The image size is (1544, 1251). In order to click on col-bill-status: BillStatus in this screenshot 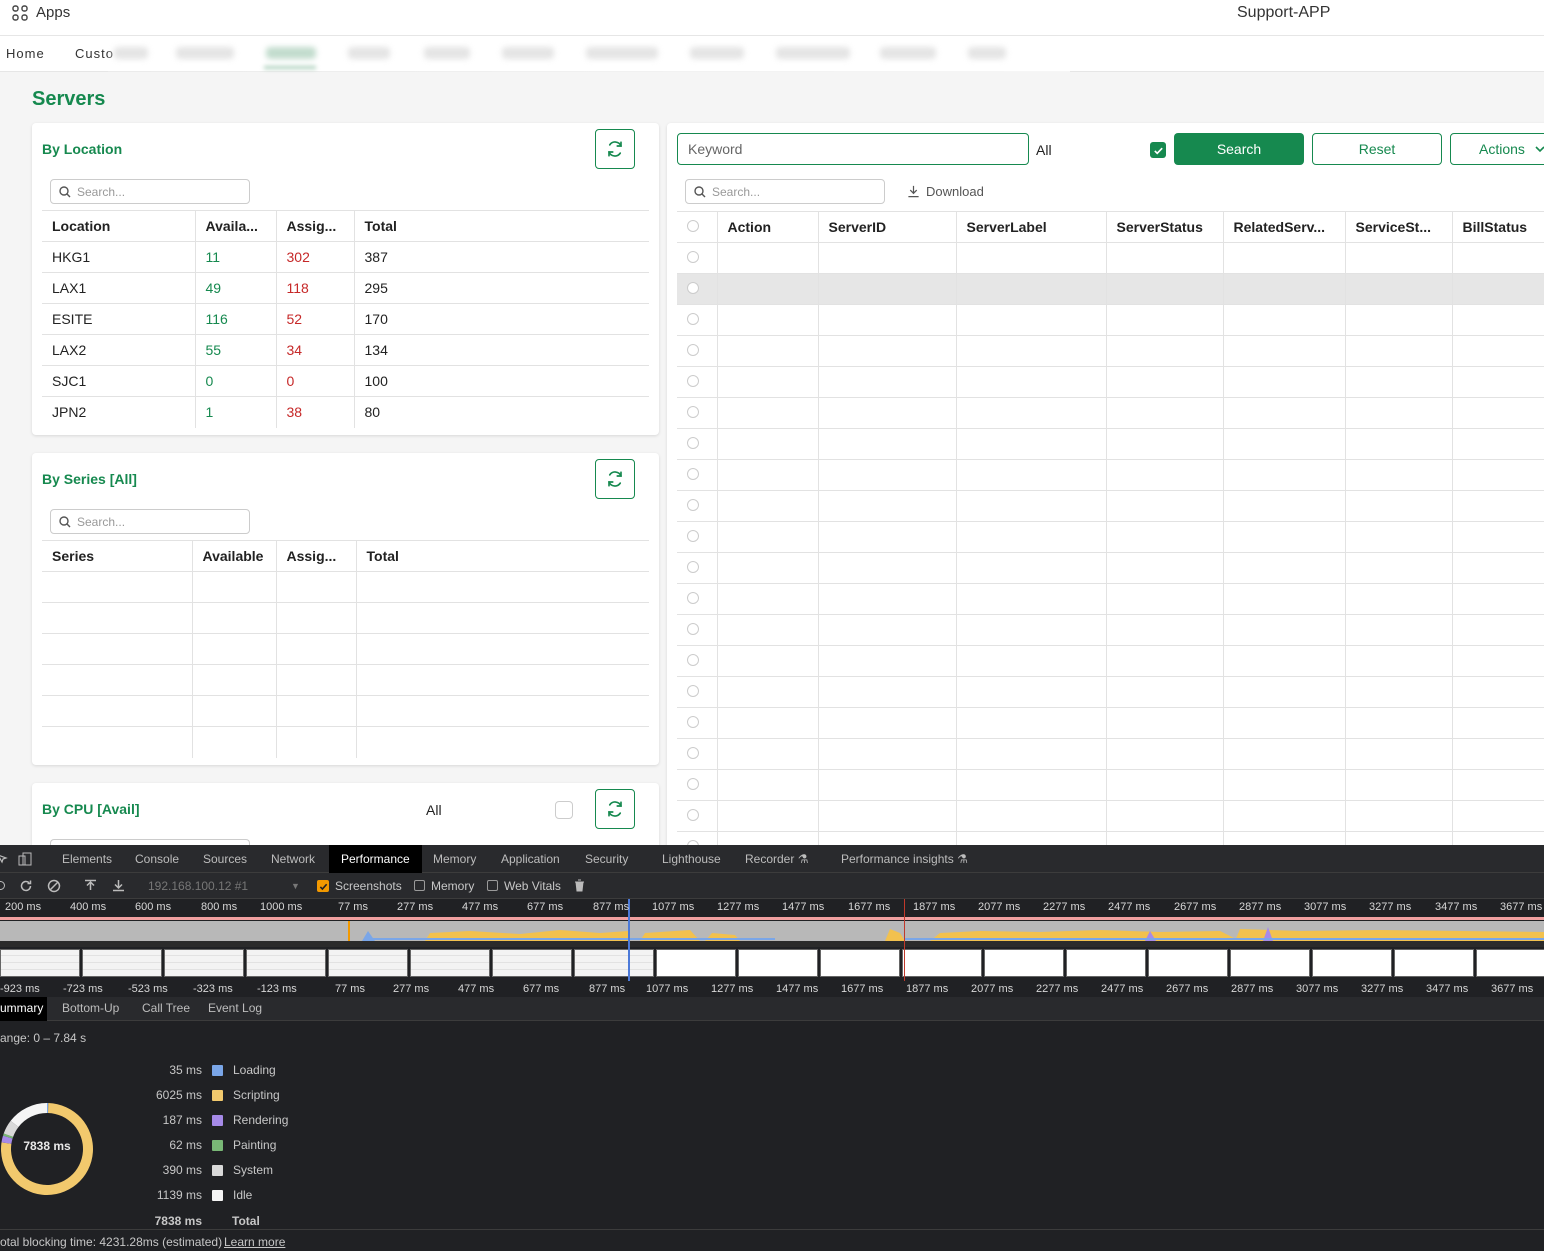, I will do `click(1498, 227)`.